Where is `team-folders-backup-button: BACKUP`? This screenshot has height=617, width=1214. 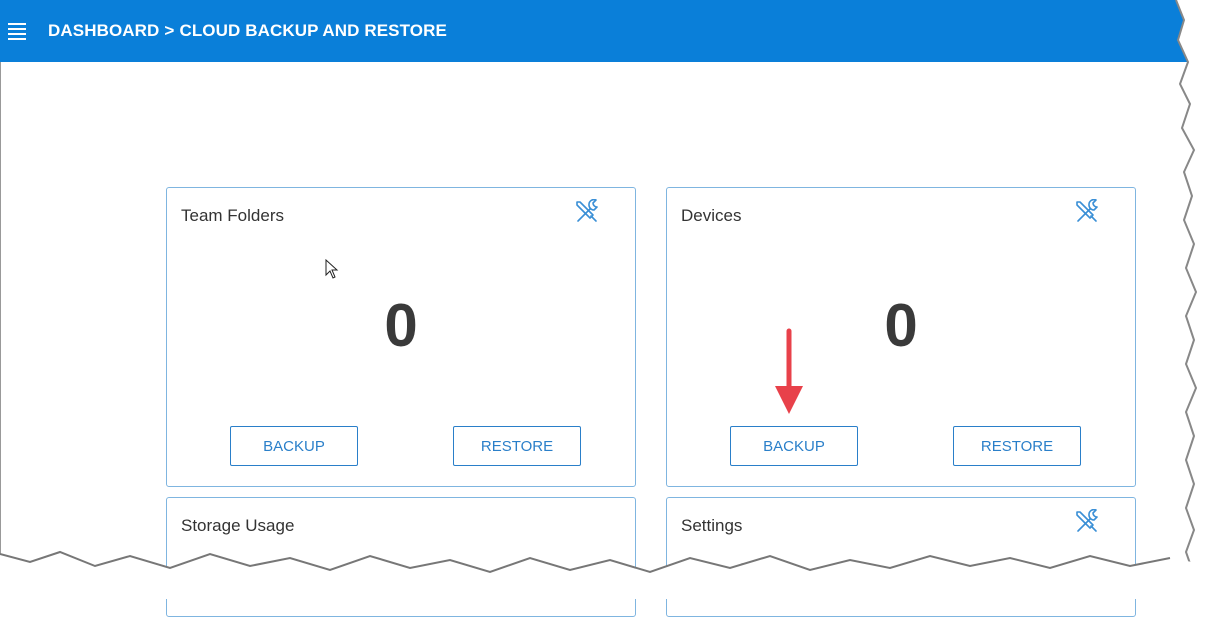 team-folders-backup-button: BACKUP is located at coordinates (294, 446).